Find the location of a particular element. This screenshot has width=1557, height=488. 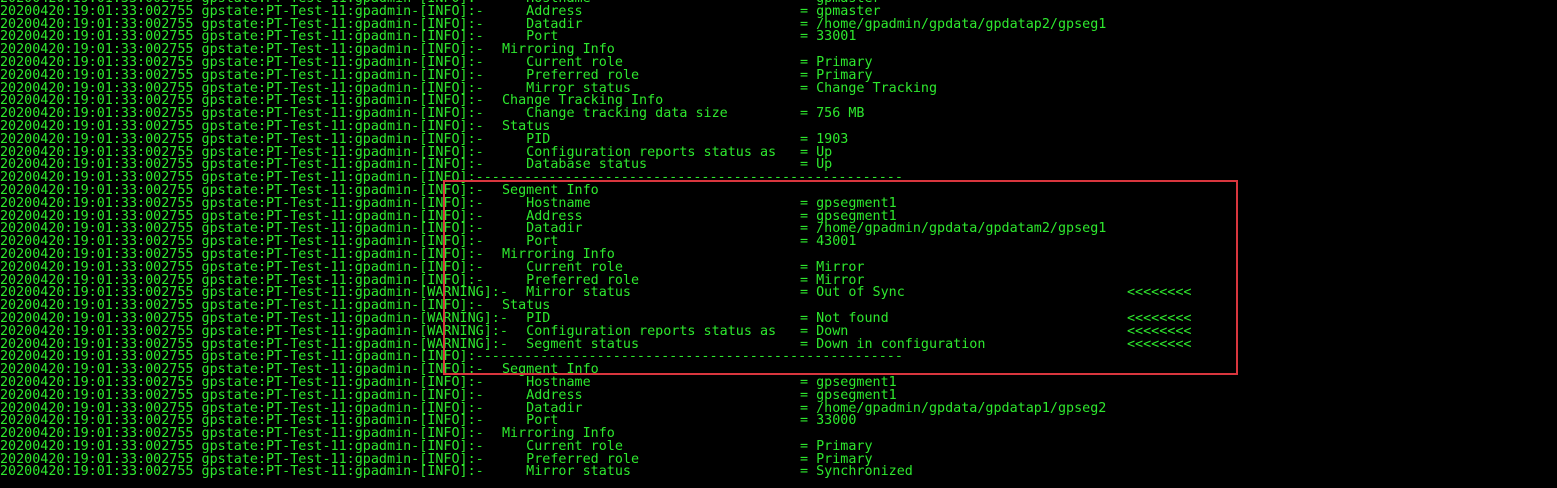

log-value: = 33000 is located at coordinates (828, 421).